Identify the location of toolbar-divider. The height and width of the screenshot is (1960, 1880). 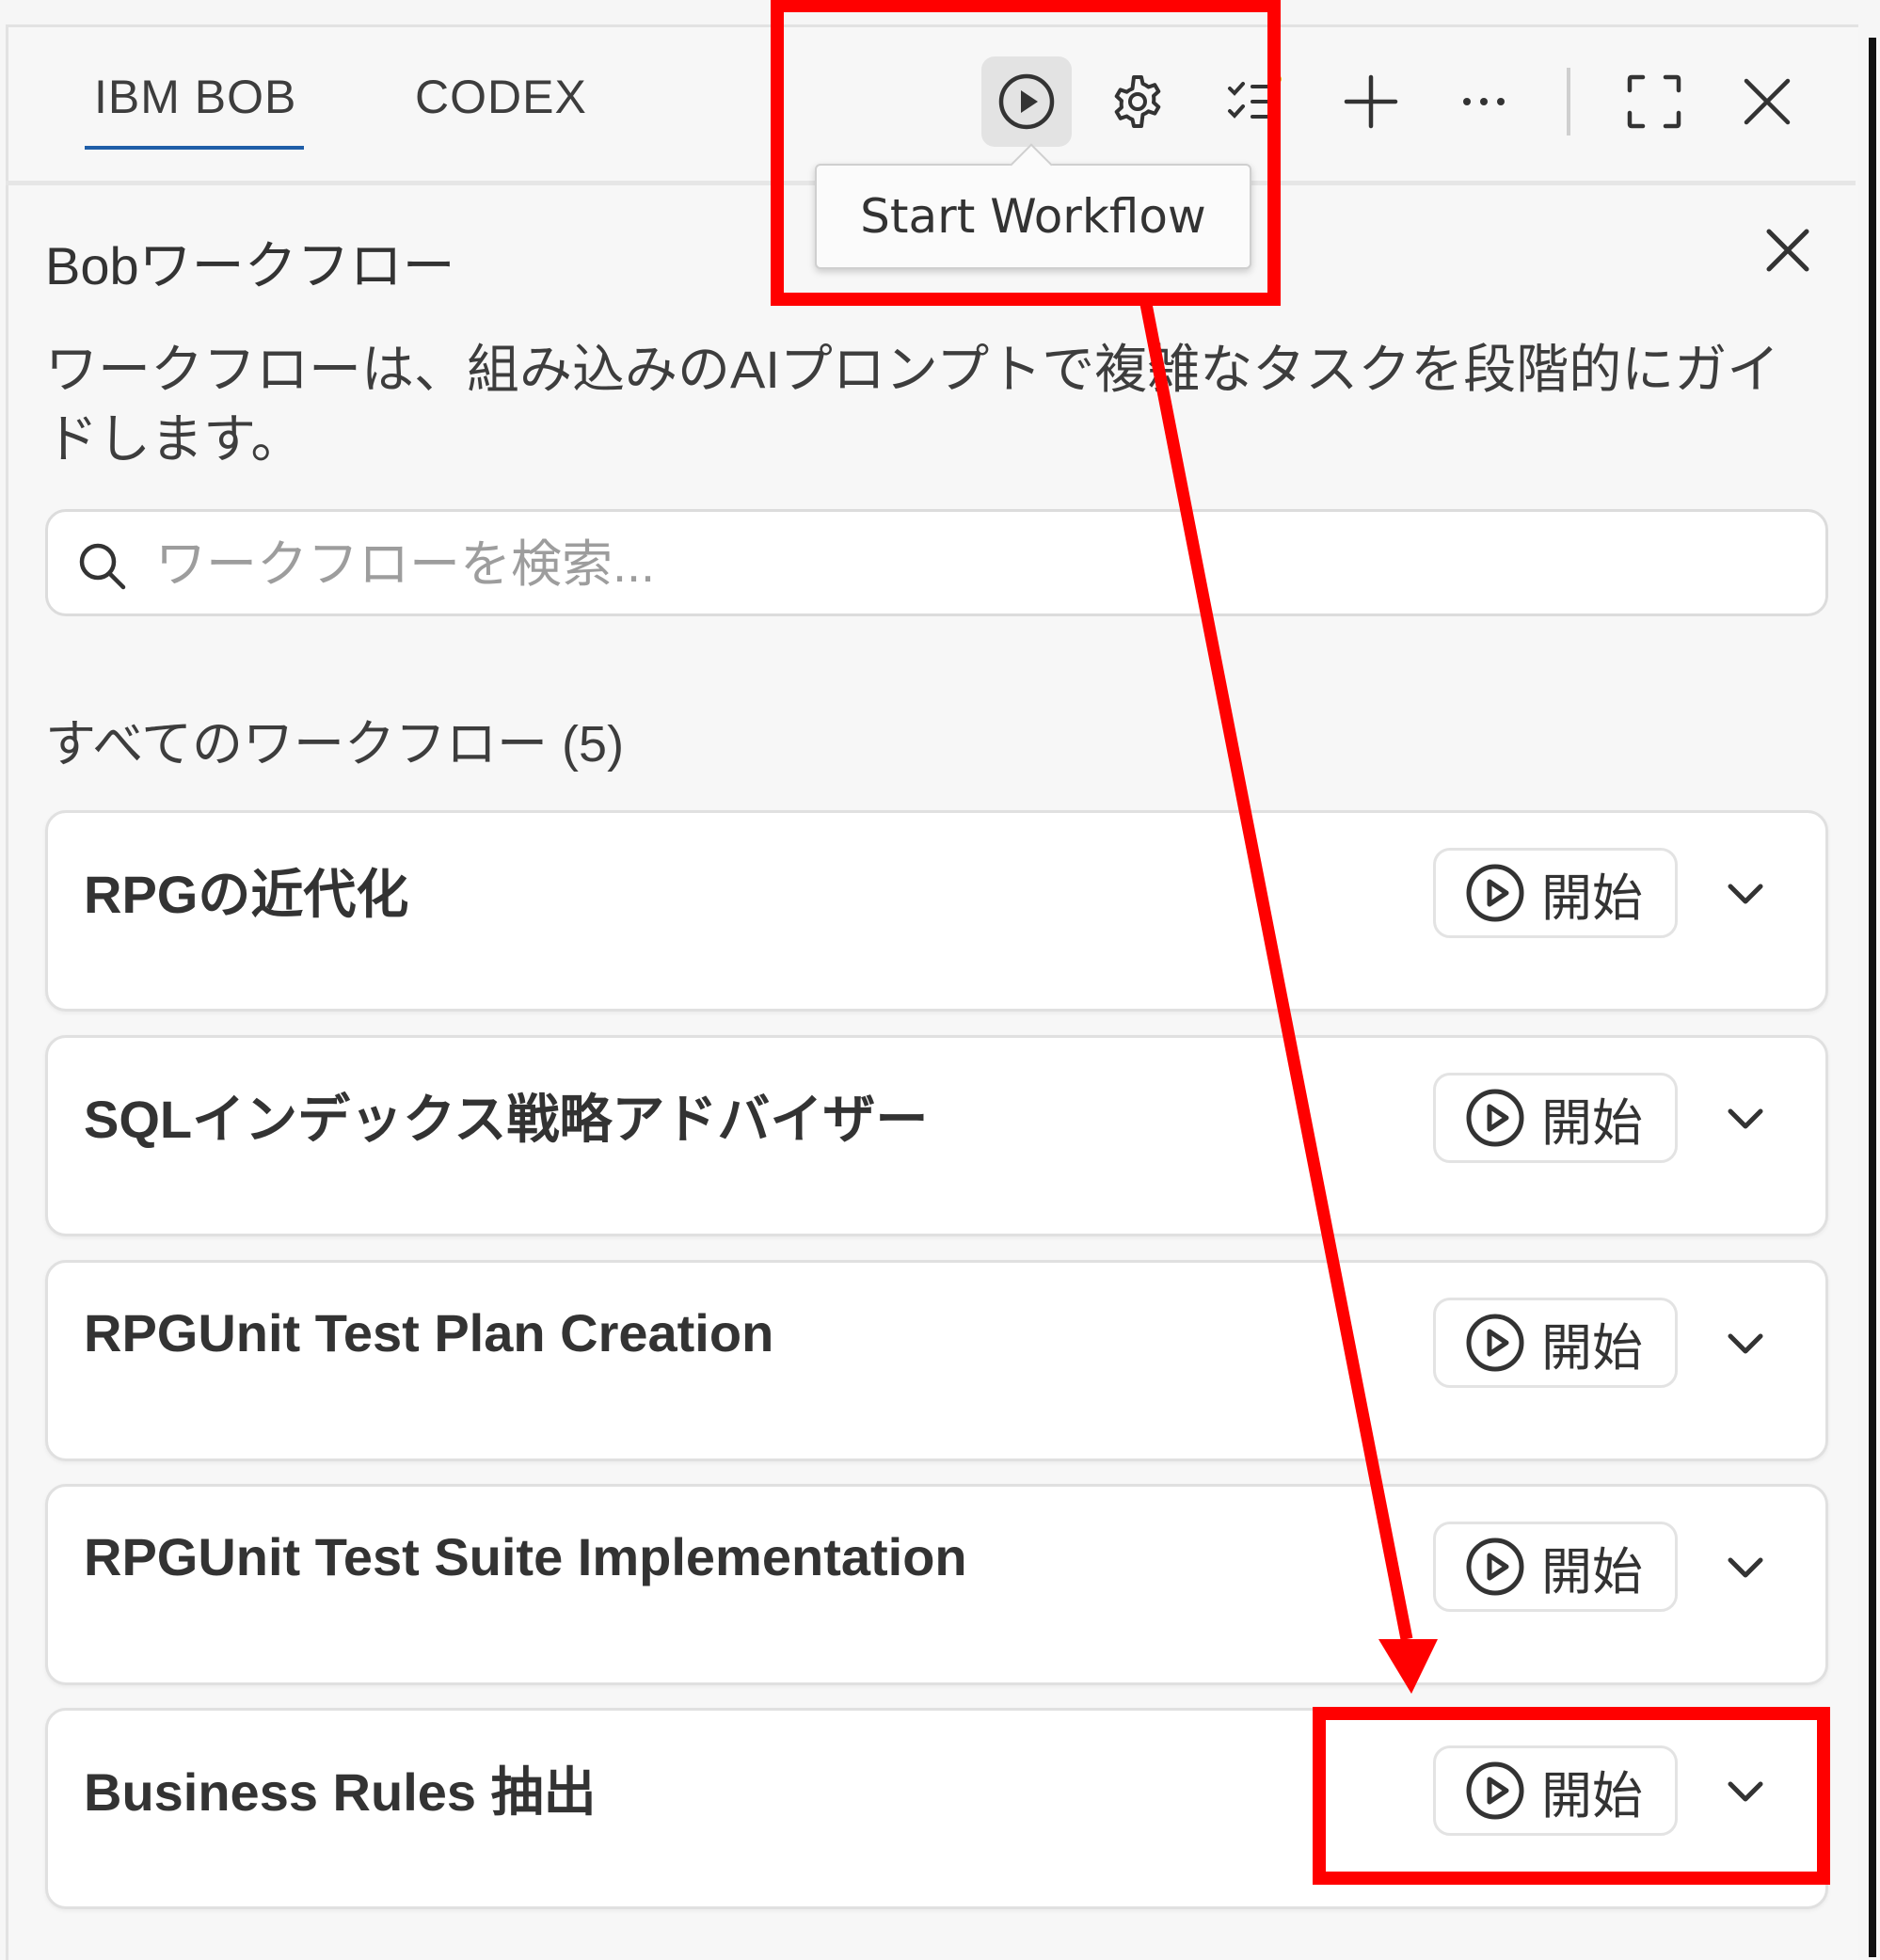
(1568, 101).